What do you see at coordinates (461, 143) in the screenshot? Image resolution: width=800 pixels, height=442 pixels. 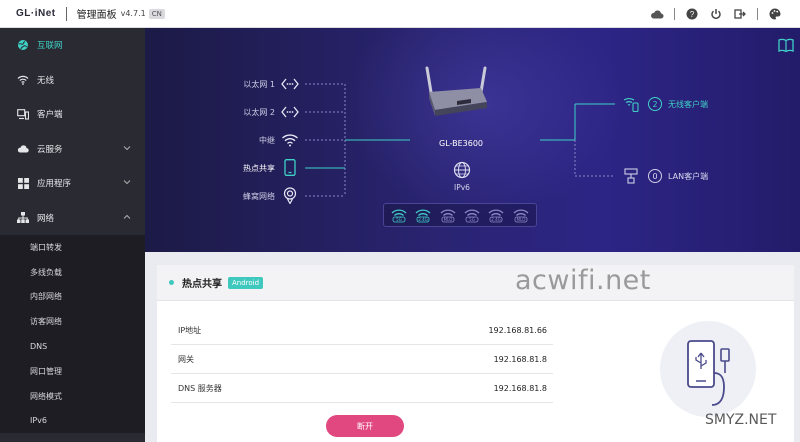 I see `router-model-name: GL-BE3600` at bounding box center [461, 143].